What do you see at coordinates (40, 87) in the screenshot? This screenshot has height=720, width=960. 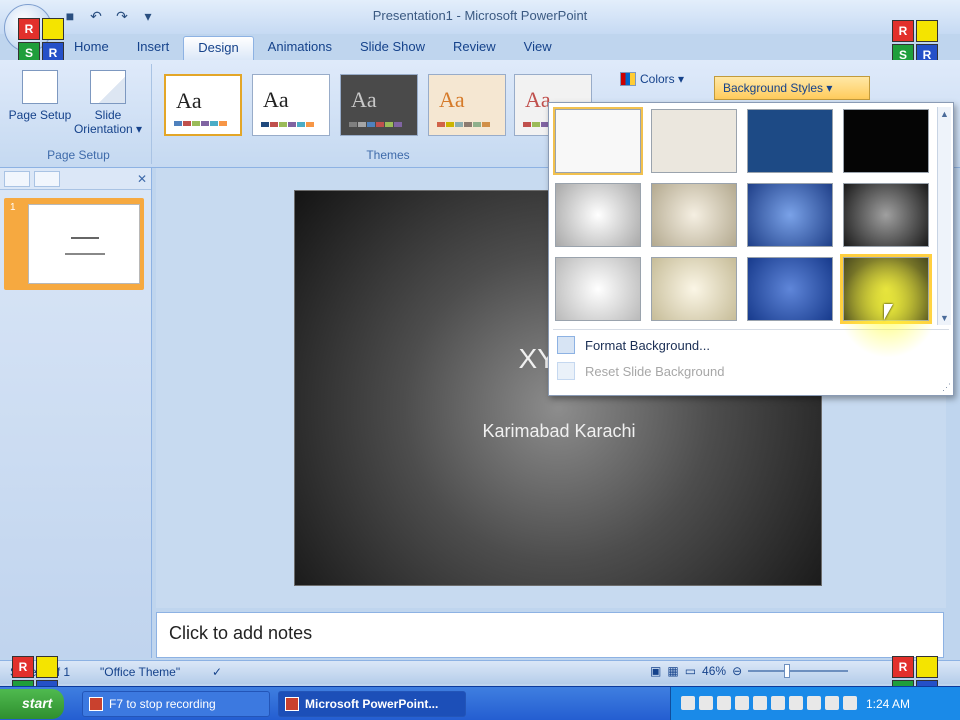 I see `page-setup-icon` at bounding box center [40, 87].